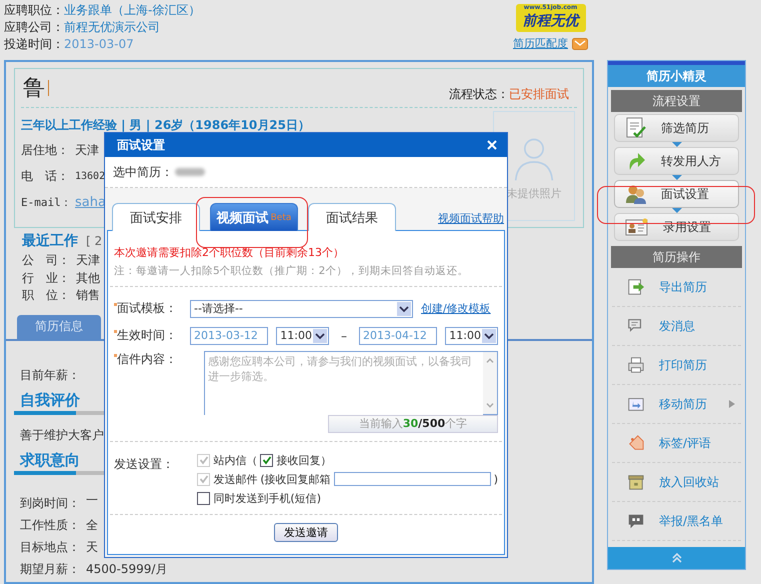 The image size is (761, 584). What do you see at coordinates (46, 295) in the screenshot?
I see `field-label: 职 位：` at bounding box center [46, 295].